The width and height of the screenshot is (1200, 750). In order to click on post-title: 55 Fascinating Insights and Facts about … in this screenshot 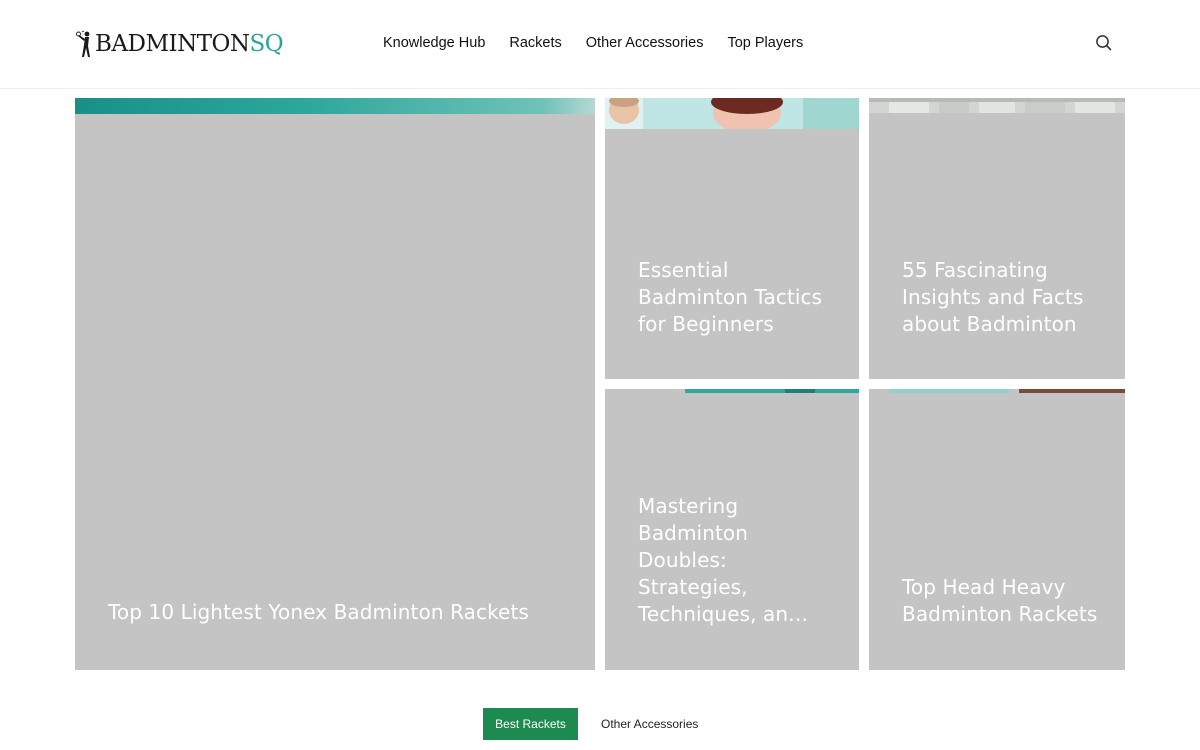, I will do `click(993, 297)`.